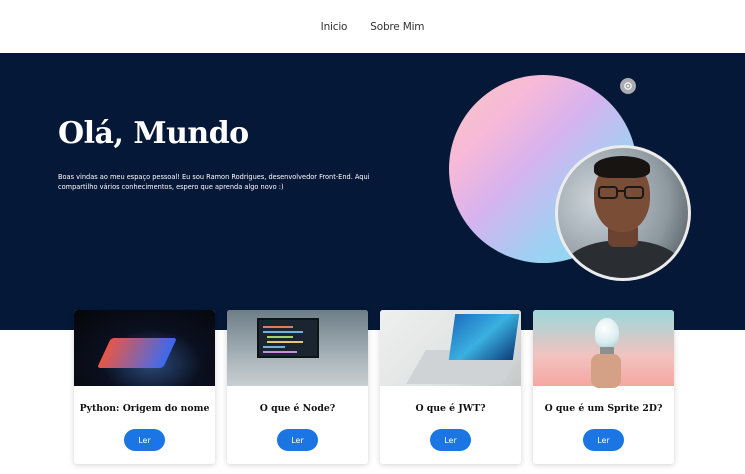  I want to click on card-image-desk-laptop, so click(450, 348).